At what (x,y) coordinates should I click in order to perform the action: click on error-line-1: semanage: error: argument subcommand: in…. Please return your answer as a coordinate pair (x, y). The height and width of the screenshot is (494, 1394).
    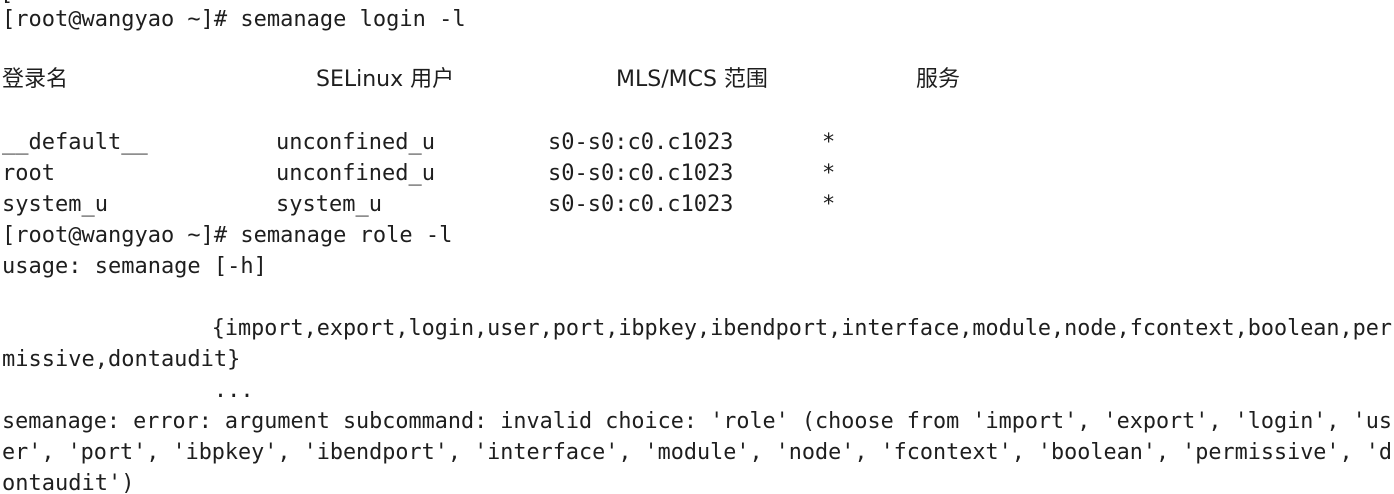
    Looking at the image, I should click on (697, 421).